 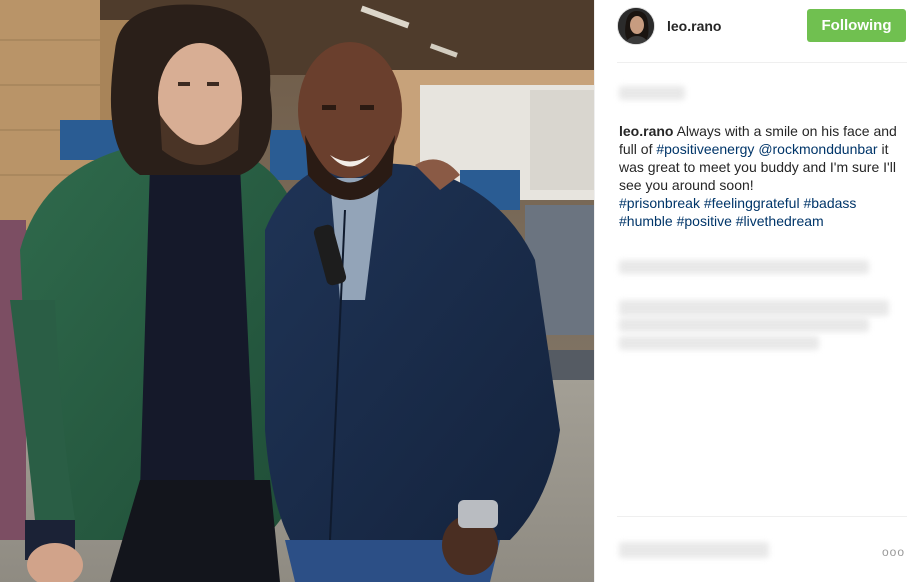 I want to click on caption-username: leo.rano, so click(x=646, y=131).